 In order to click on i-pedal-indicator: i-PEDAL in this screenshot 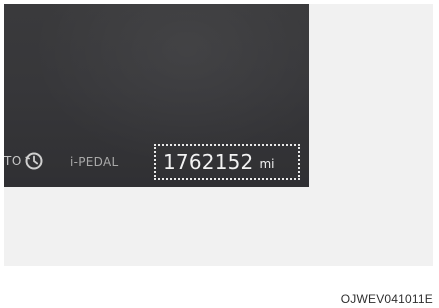, I will do `click(94, 162)`.